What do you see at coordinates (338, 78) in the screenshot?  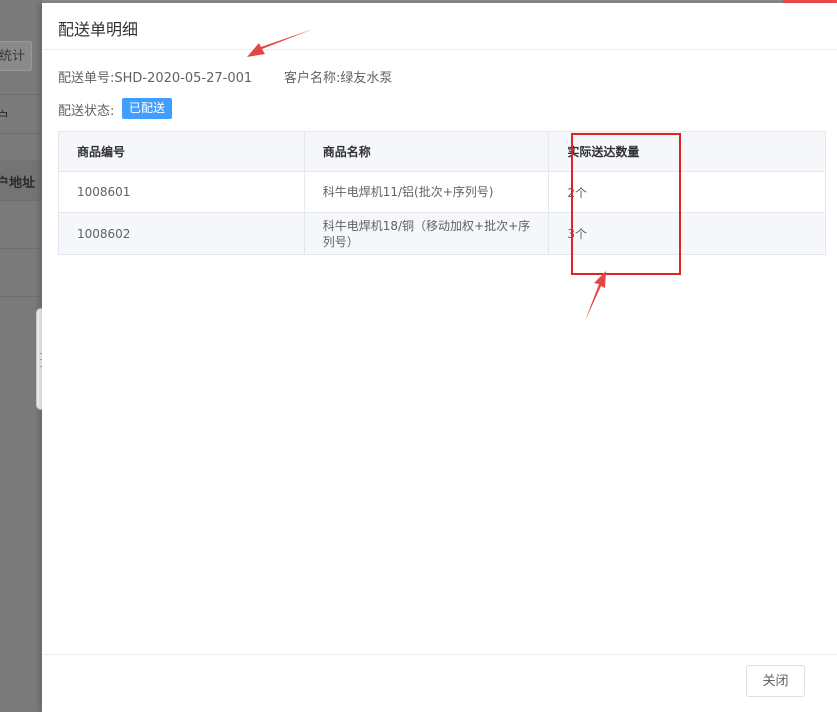 I see `customer-name: 客户名称:绿友水泵` at bounding box center [338, 78].